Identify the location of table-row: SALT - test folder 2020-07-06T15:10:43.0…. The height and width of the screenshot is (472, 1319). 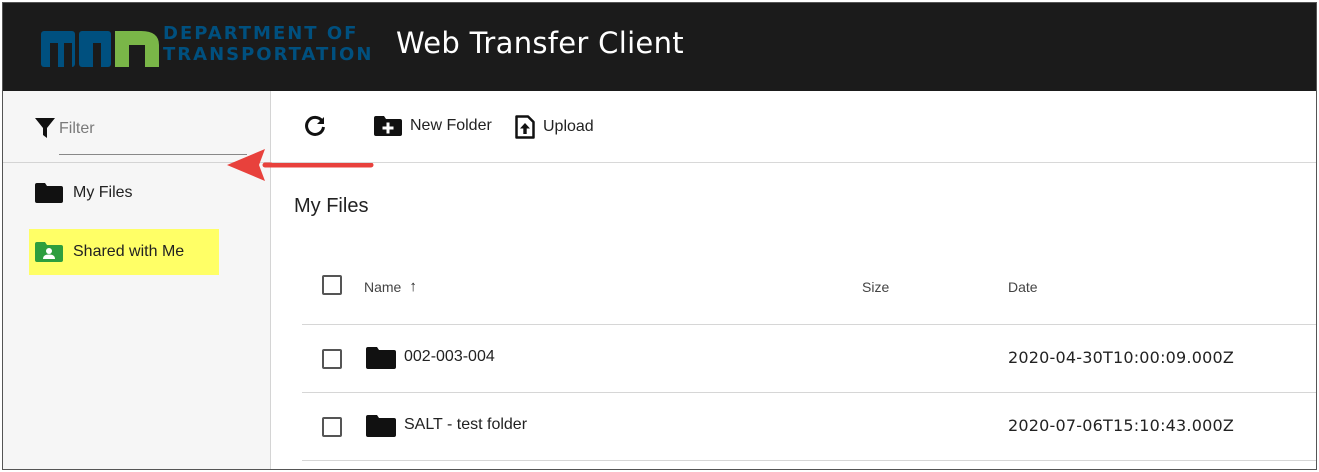
(809, 427).